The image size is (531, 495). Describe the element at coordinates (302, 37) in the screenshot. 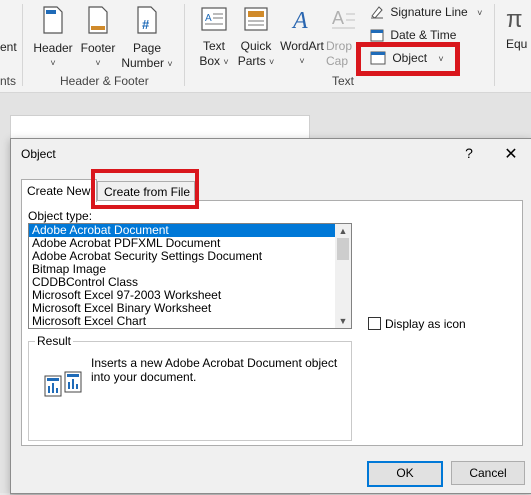

I see `wordart-button: A WordArt ˅` at that location.